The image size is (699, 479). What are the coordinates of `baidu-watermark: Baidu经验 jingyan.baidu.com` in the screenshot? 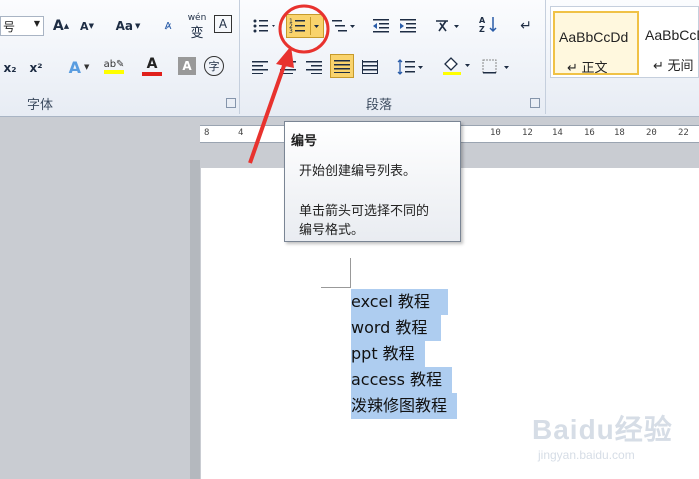 It's located at (612, 438).